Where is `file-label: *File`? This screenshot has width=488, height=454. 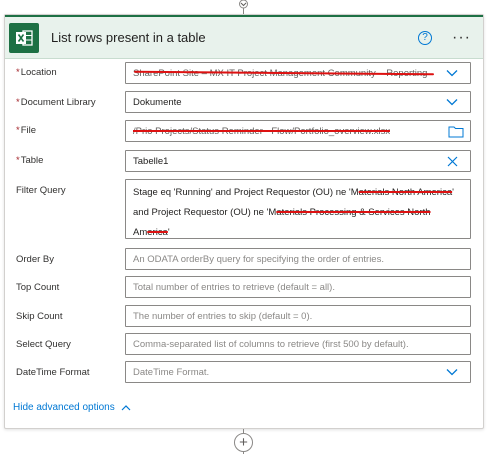 file-label: *File is located at coordinates (26, 130).